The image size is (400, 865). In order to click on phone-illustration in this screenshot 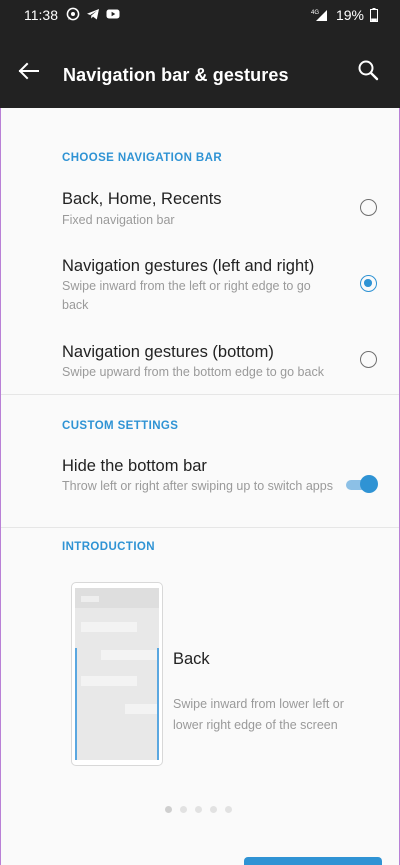, I will do `click(117, 674)`.